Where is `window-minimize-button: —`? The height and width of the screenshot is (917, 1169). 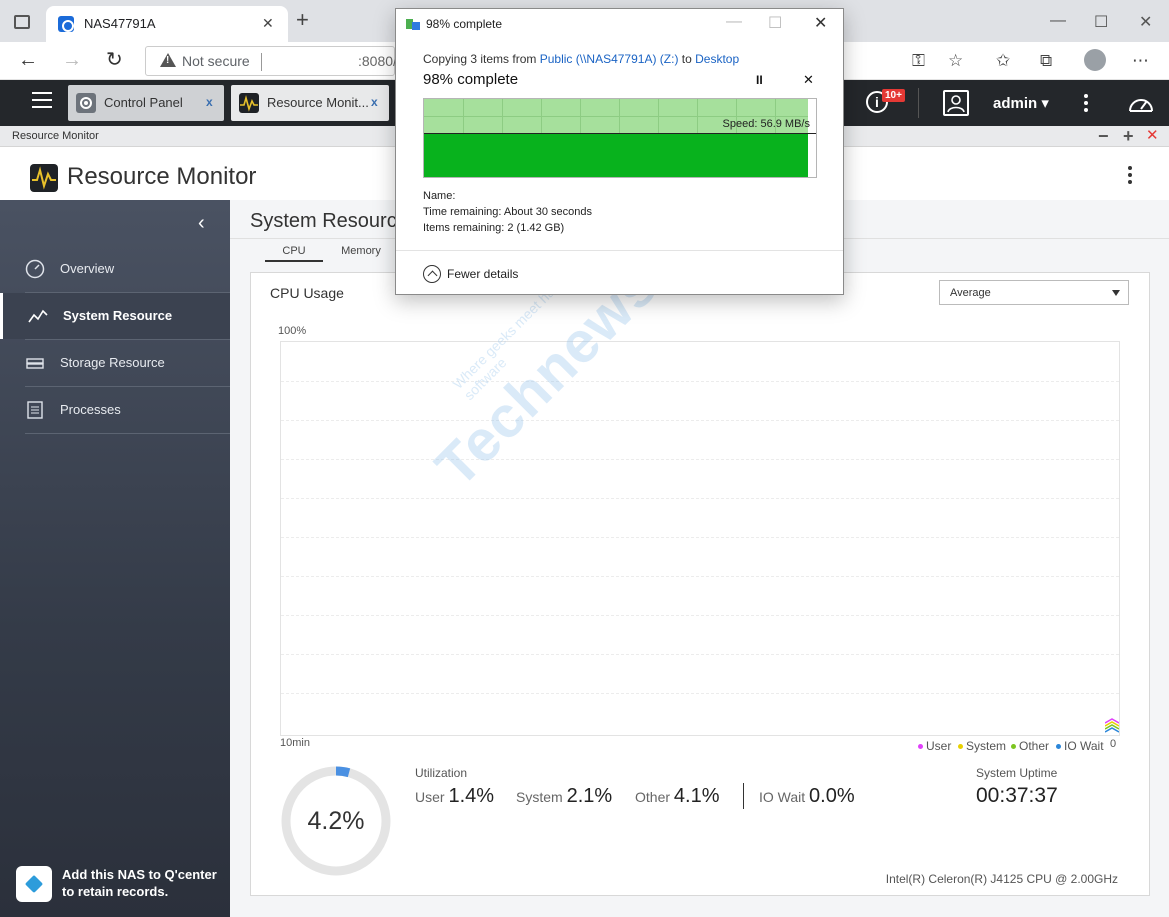
window-minimize-button: — is located at coordinates (1058, 21).